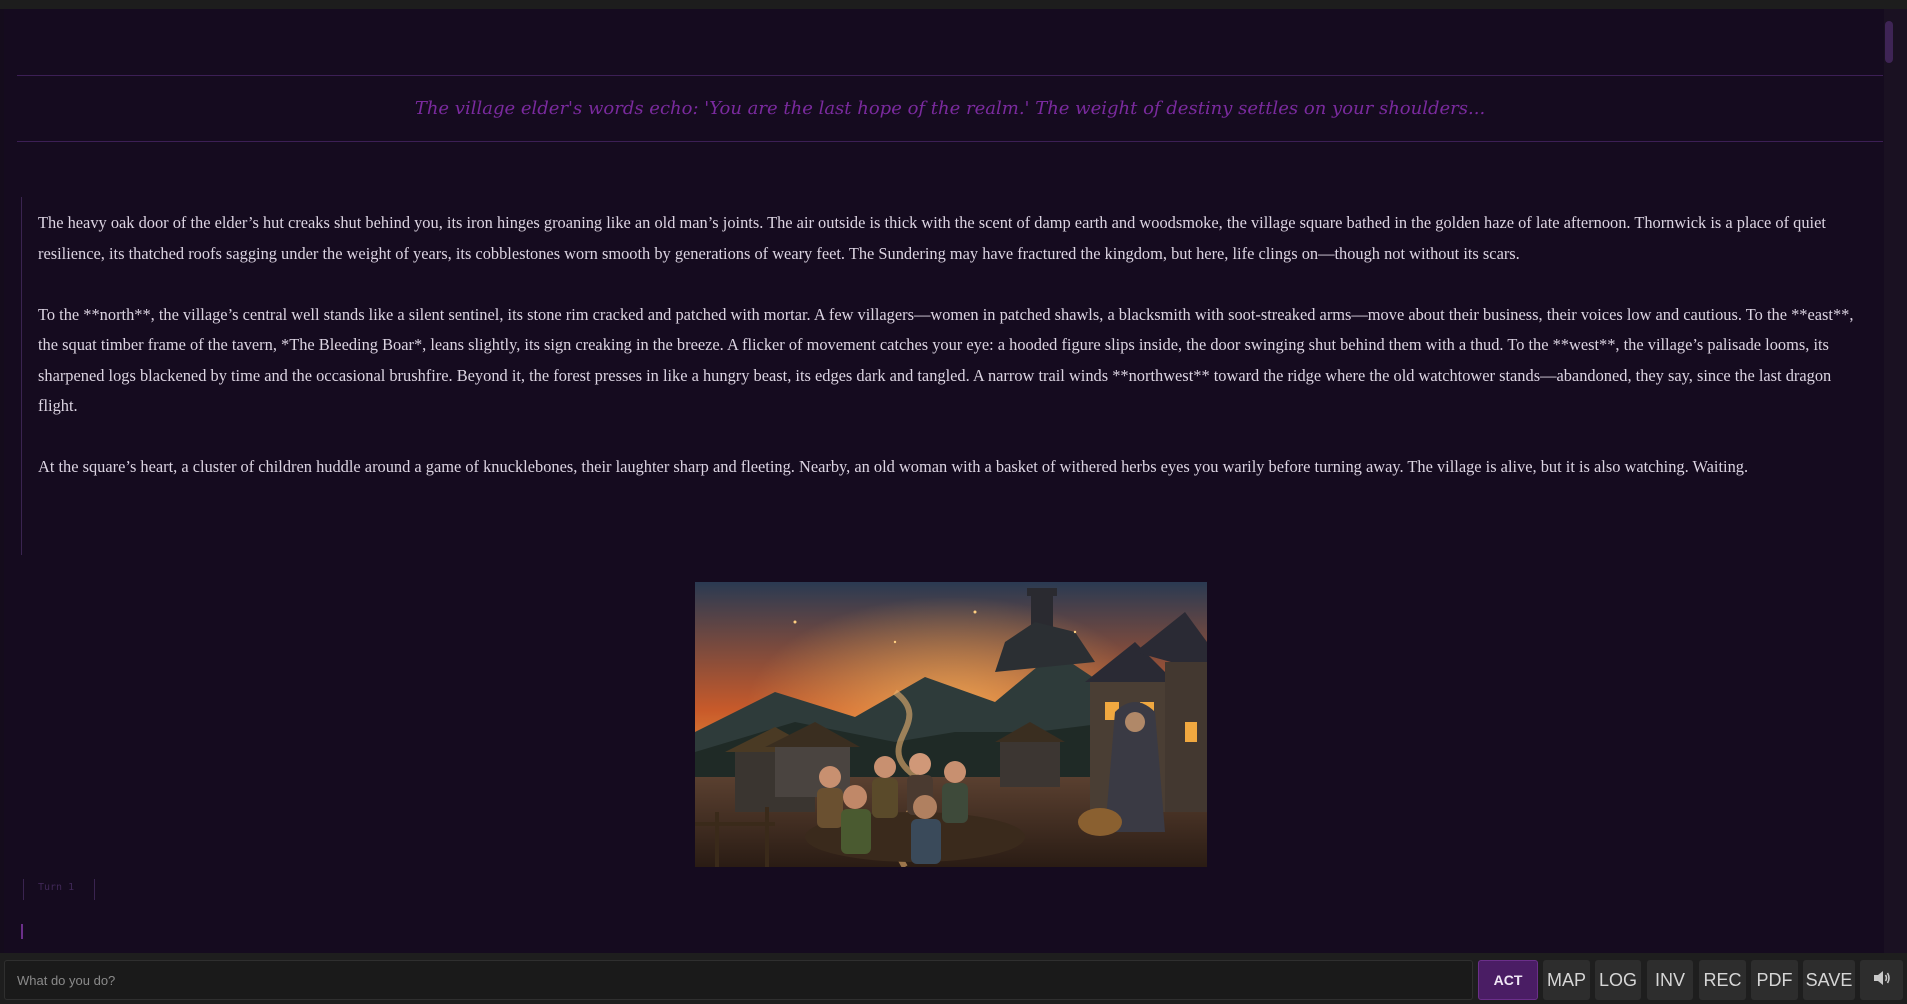 The image size is (1907, 1004). Describe the element at coordinates (953, 4) in the screenshot. I see `window-top-bar` at that location.